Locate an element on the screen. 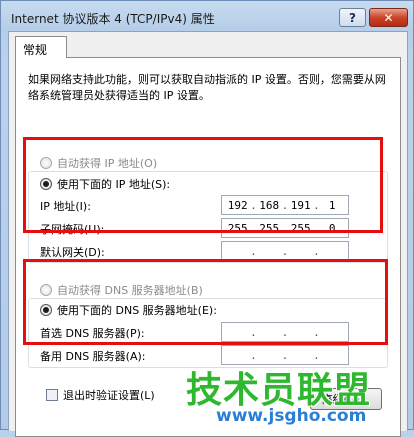 This screenshot has height=437, width=414. checkbox-box is located at coordinates (52, 395).